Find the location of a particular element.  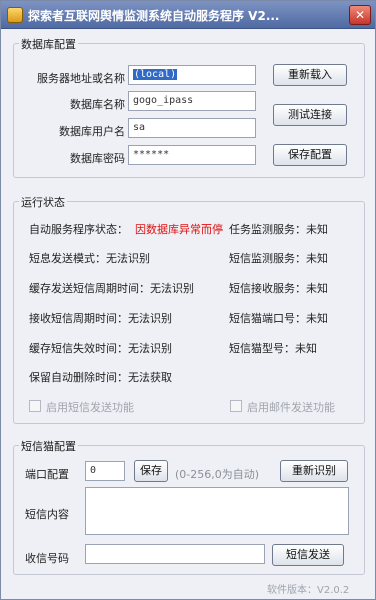

content-label: 短信内容 is located at coordinates (47, 514).